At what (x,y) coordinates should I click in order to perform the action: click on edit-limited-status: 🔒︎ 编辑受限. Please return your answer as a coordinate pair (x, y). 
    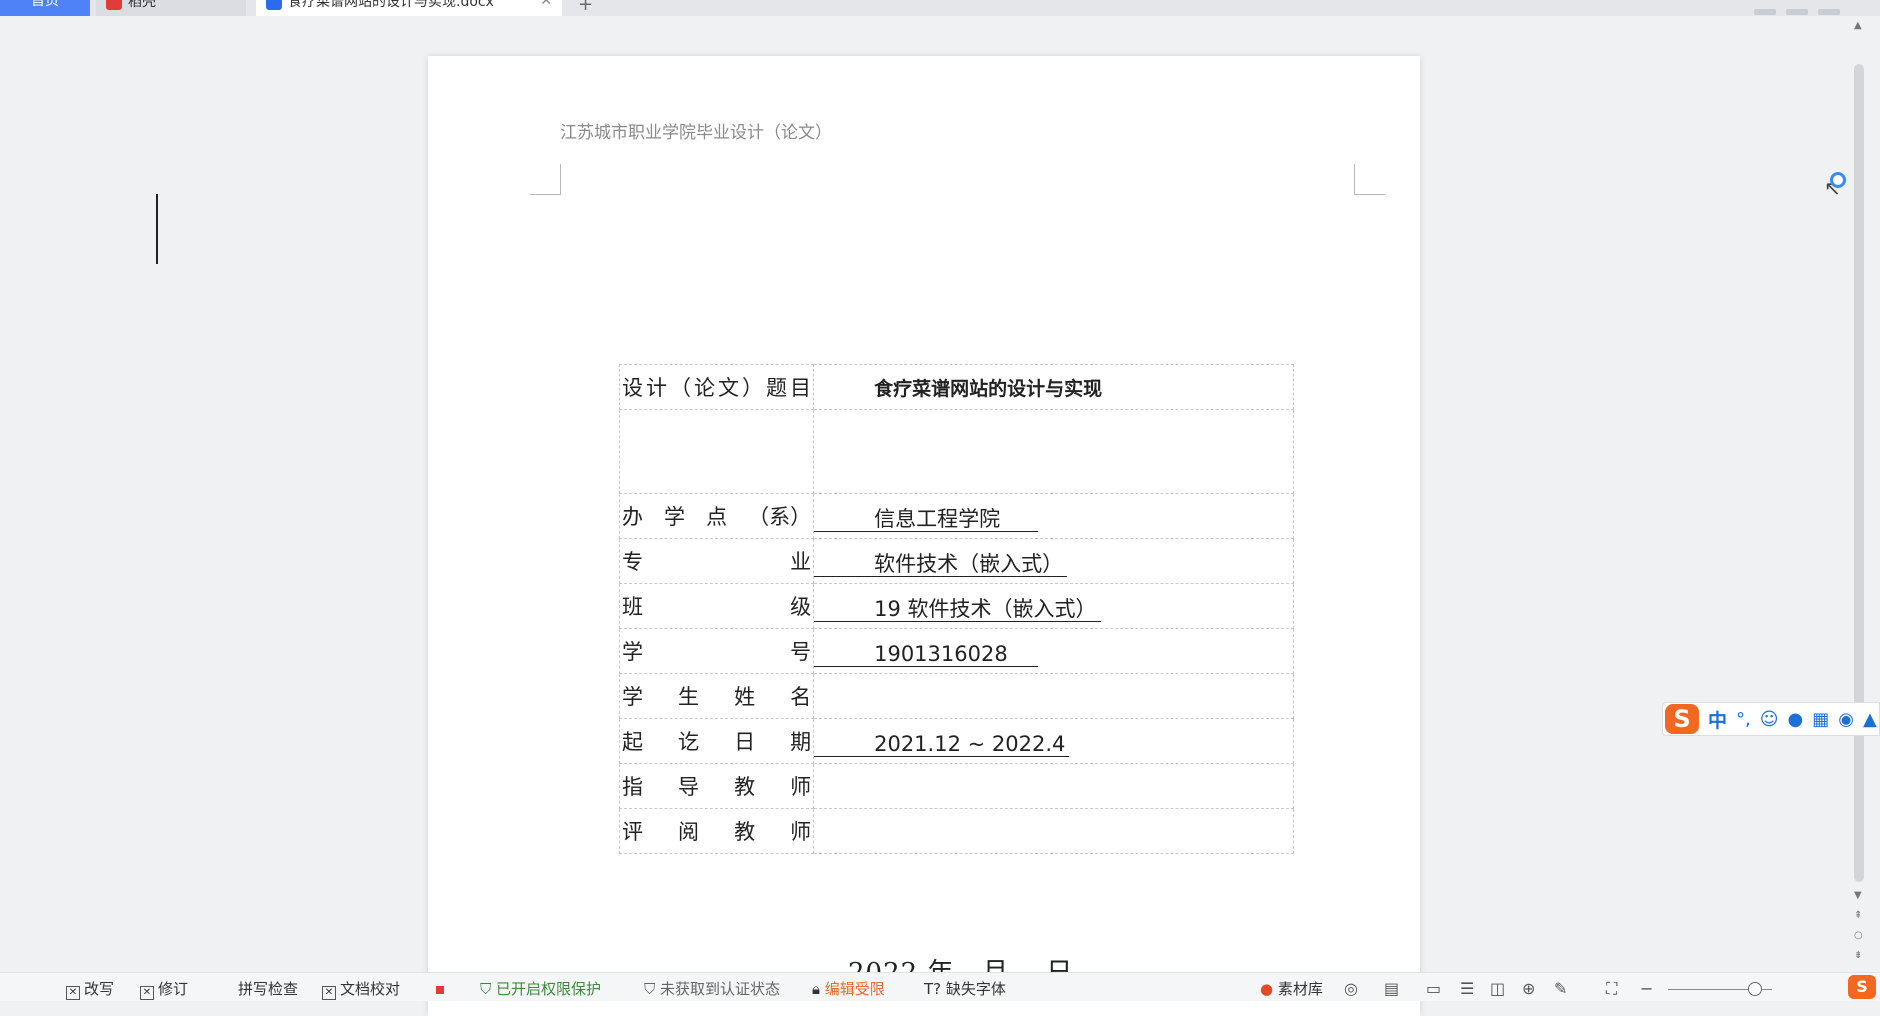
    Looking at the image, I should click on (848, 989).